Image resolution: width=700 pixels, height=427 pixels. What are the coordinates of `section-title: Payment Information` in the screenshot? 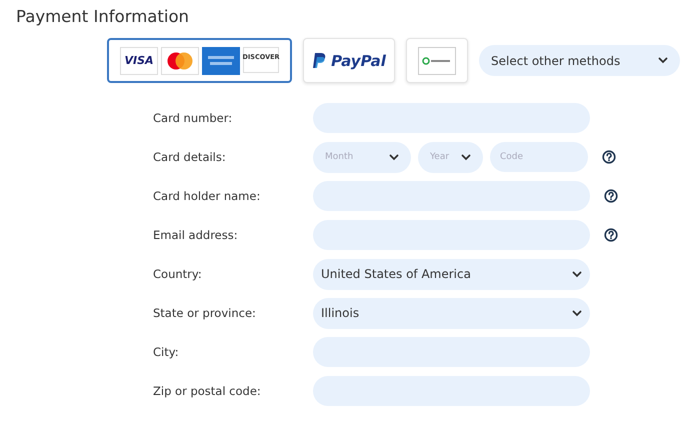 It's located at (102, 16).